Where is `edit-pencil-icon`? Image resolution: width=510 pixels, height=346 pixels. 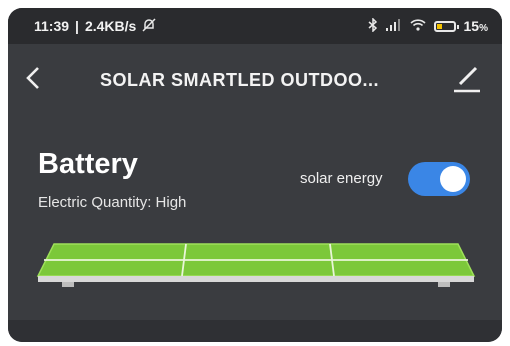
edit-pencil-icon is located at coordinates (467, 78).